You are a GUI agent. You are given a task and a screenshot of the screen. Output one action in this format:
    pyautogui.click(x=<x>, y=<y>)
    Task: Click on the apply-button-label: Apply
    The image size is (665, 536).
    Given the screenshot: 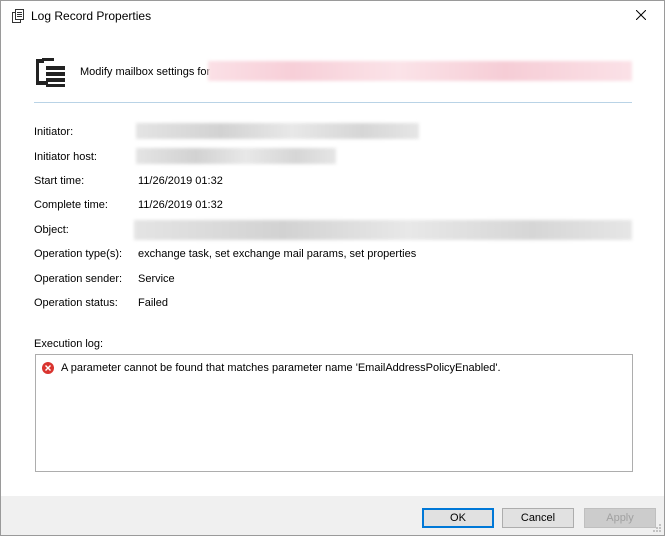 What is the action you would take?
    pyautogui.click(x=620, y=518)
    